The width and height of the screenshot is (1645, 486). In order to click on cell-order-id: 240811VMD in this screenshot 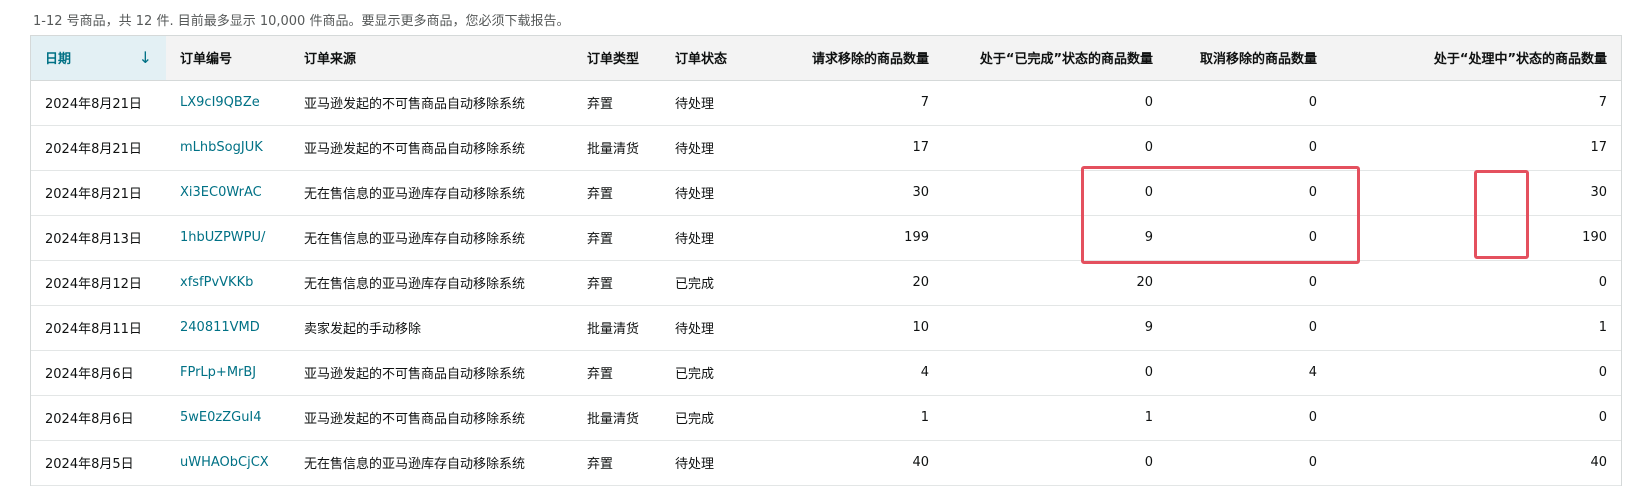, I will do `click(228, 327)`.